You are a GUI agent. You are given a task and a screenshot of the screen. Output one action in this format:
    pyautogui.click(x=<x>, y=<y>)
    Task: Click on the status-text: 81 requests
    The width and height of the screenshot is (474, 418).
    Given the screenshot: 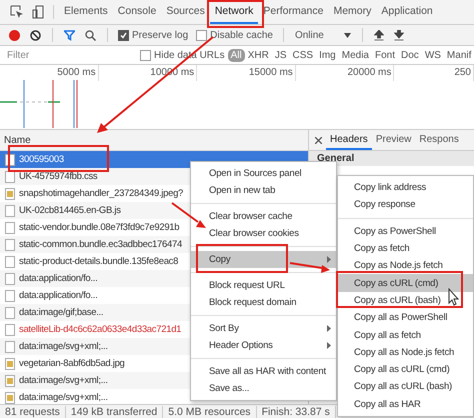 What is the action you would take?
    pyautogui.click(x=33, y=412)
    